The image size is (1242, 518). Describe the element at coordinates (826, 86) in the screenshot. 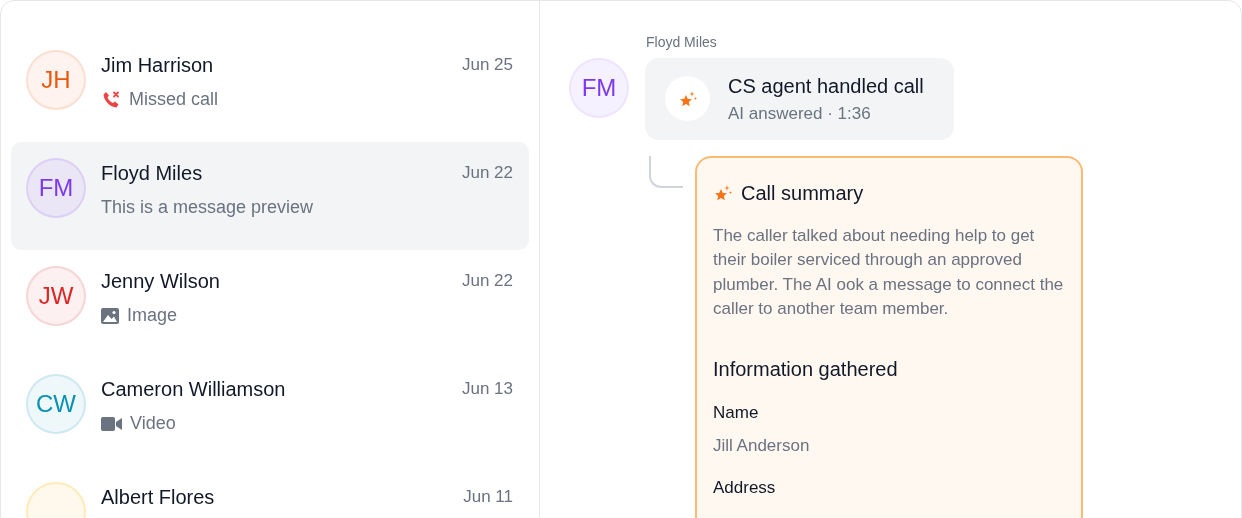

I see `call-title: CS agent handled call` at that location.